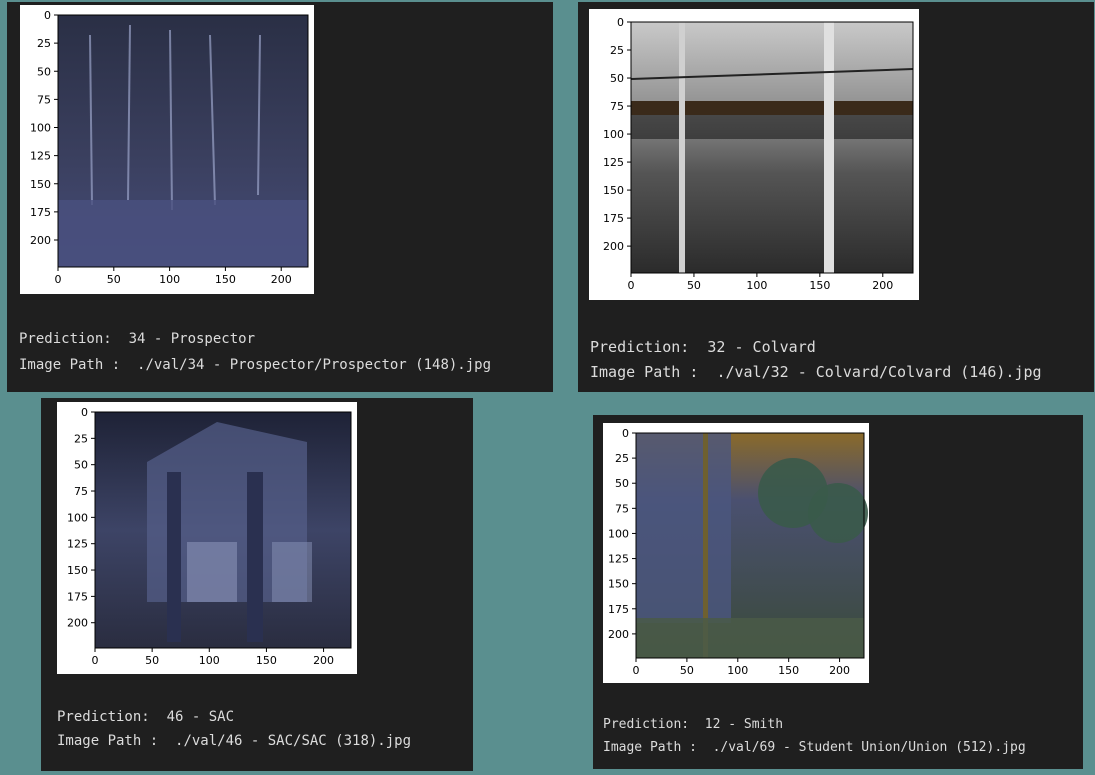 Image resolution: width=1095 pixels, height=775 pixels. I want to click on path-value: ./val/46 - SAC/SAC (318).jpg, so click(293, 741).